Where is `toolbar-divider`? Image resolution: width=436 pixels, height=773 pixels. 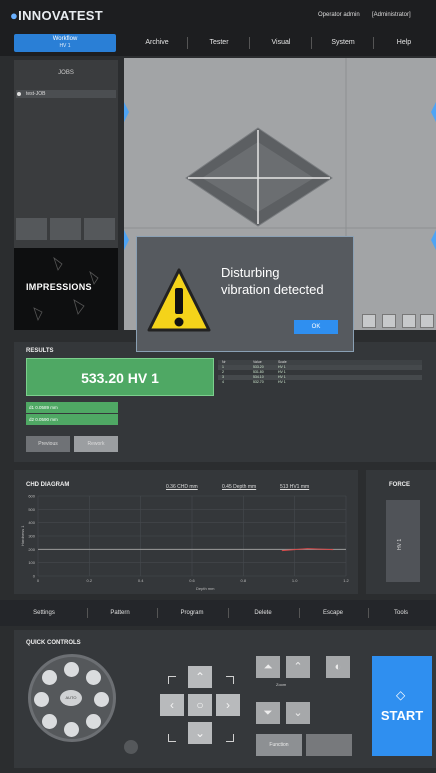
toolbar-divider is located at coordinates (368, 613).